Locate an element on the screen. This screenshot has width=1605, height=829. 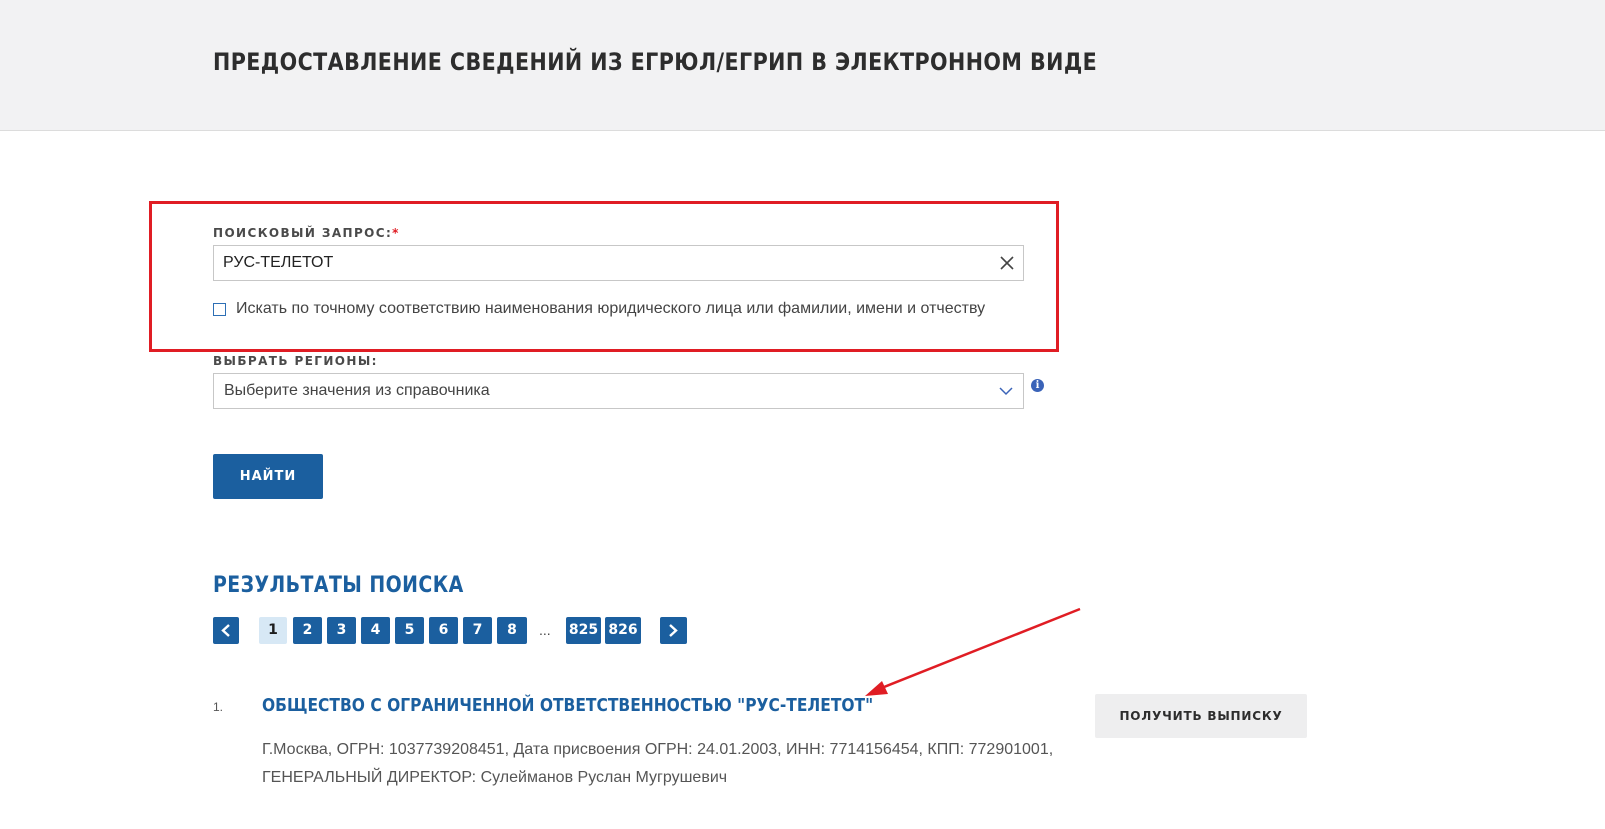
chevron-down-icon is located at coordinates (1006, 391).